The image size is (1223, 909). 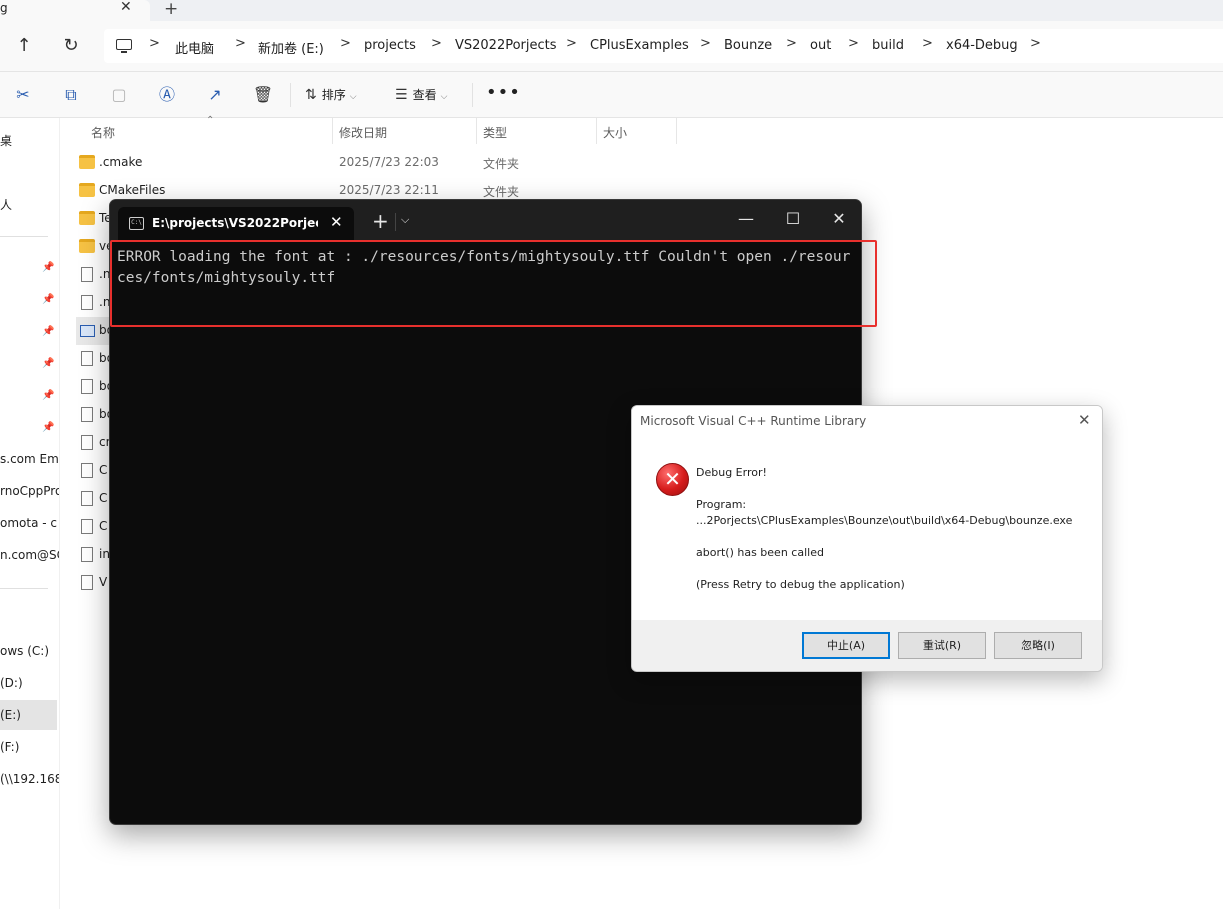 What do you see at coordinates (171, 9) in the screenshot?
I see `new-tab-button: +` at bounding box center [171, 9].